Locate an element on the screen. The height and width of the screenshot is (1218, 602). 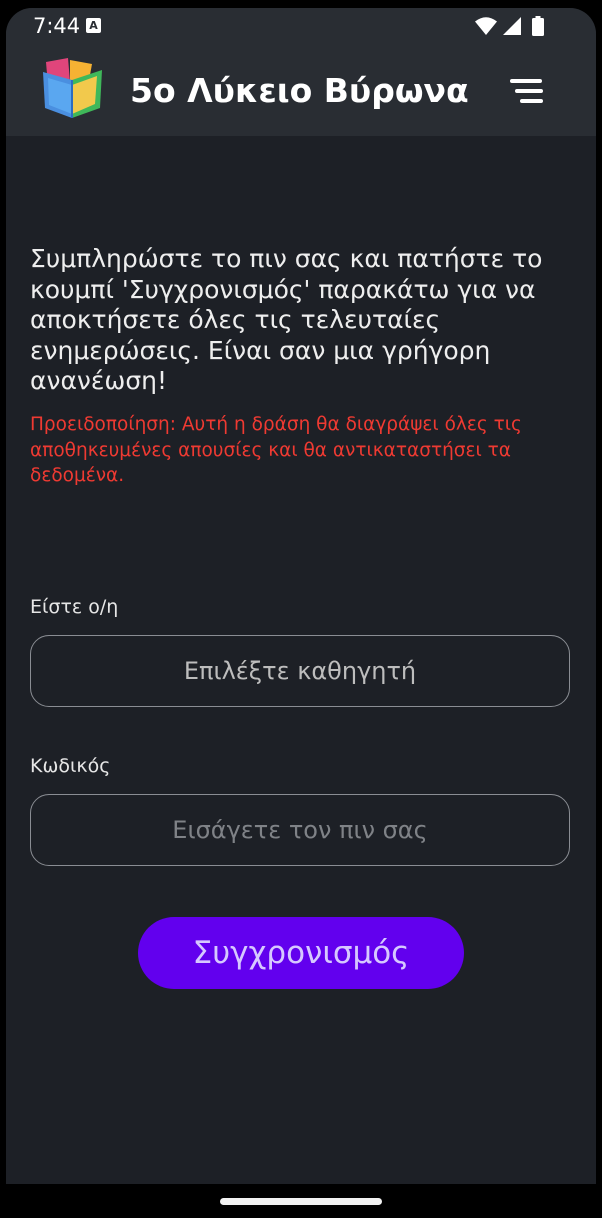
teacher-field-label: Είστε ο/η is located at coordinates (74, 607).